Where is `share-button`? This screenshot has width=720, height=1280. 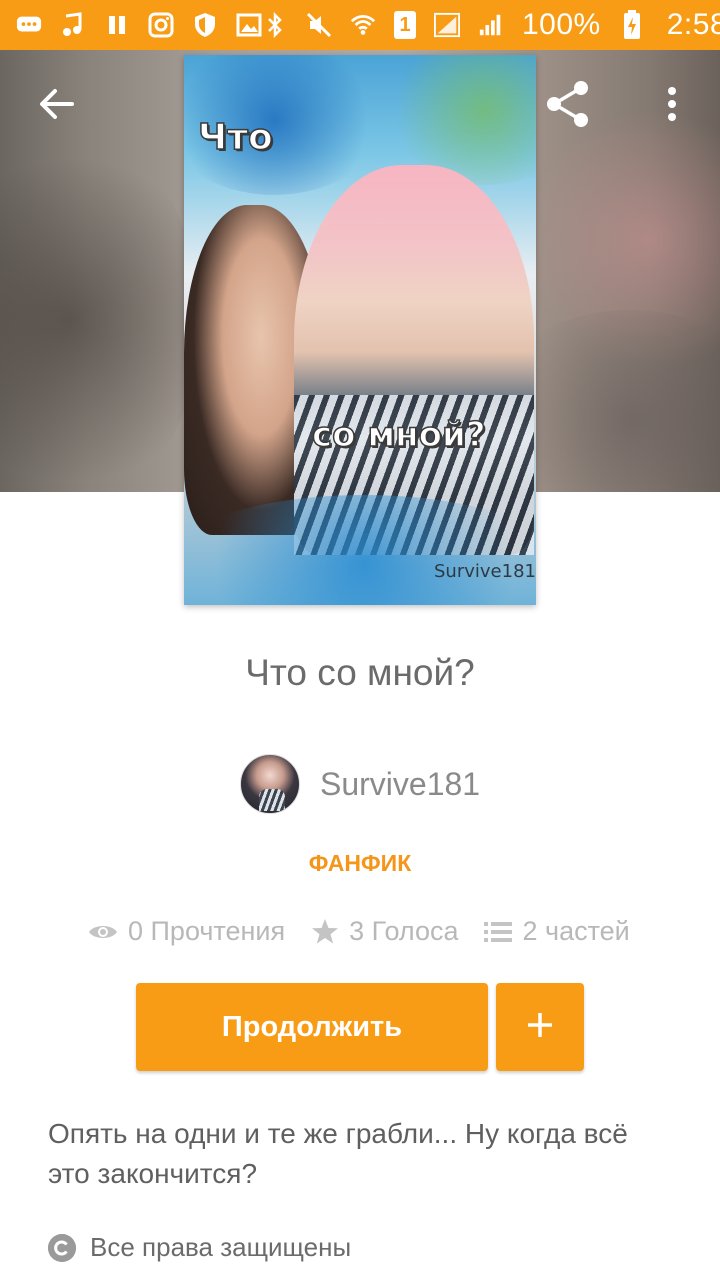 share-button is located at coordinates (568, 106).